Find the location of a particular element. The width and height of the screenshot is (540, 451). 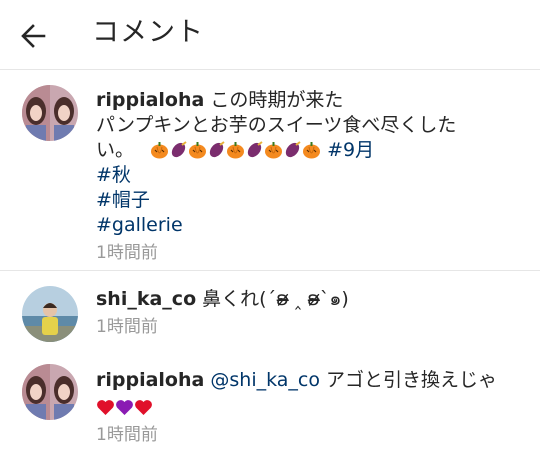

caption-timestamp: 1時間前 is located at coordinates (127, 253).